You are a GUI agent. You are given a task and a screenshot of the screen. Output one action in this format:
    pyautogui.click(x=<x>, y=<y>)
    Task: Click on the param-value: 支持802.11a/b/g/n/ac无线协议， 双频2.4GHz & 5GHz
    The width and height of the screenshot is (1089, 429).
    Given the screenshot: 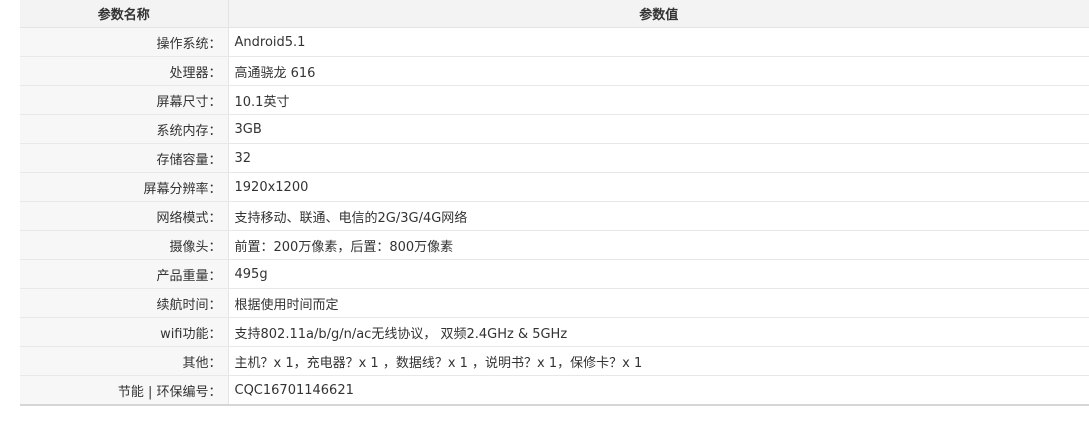 What is the action you would take?
    pyautogui.click(x=658, y=332)
    